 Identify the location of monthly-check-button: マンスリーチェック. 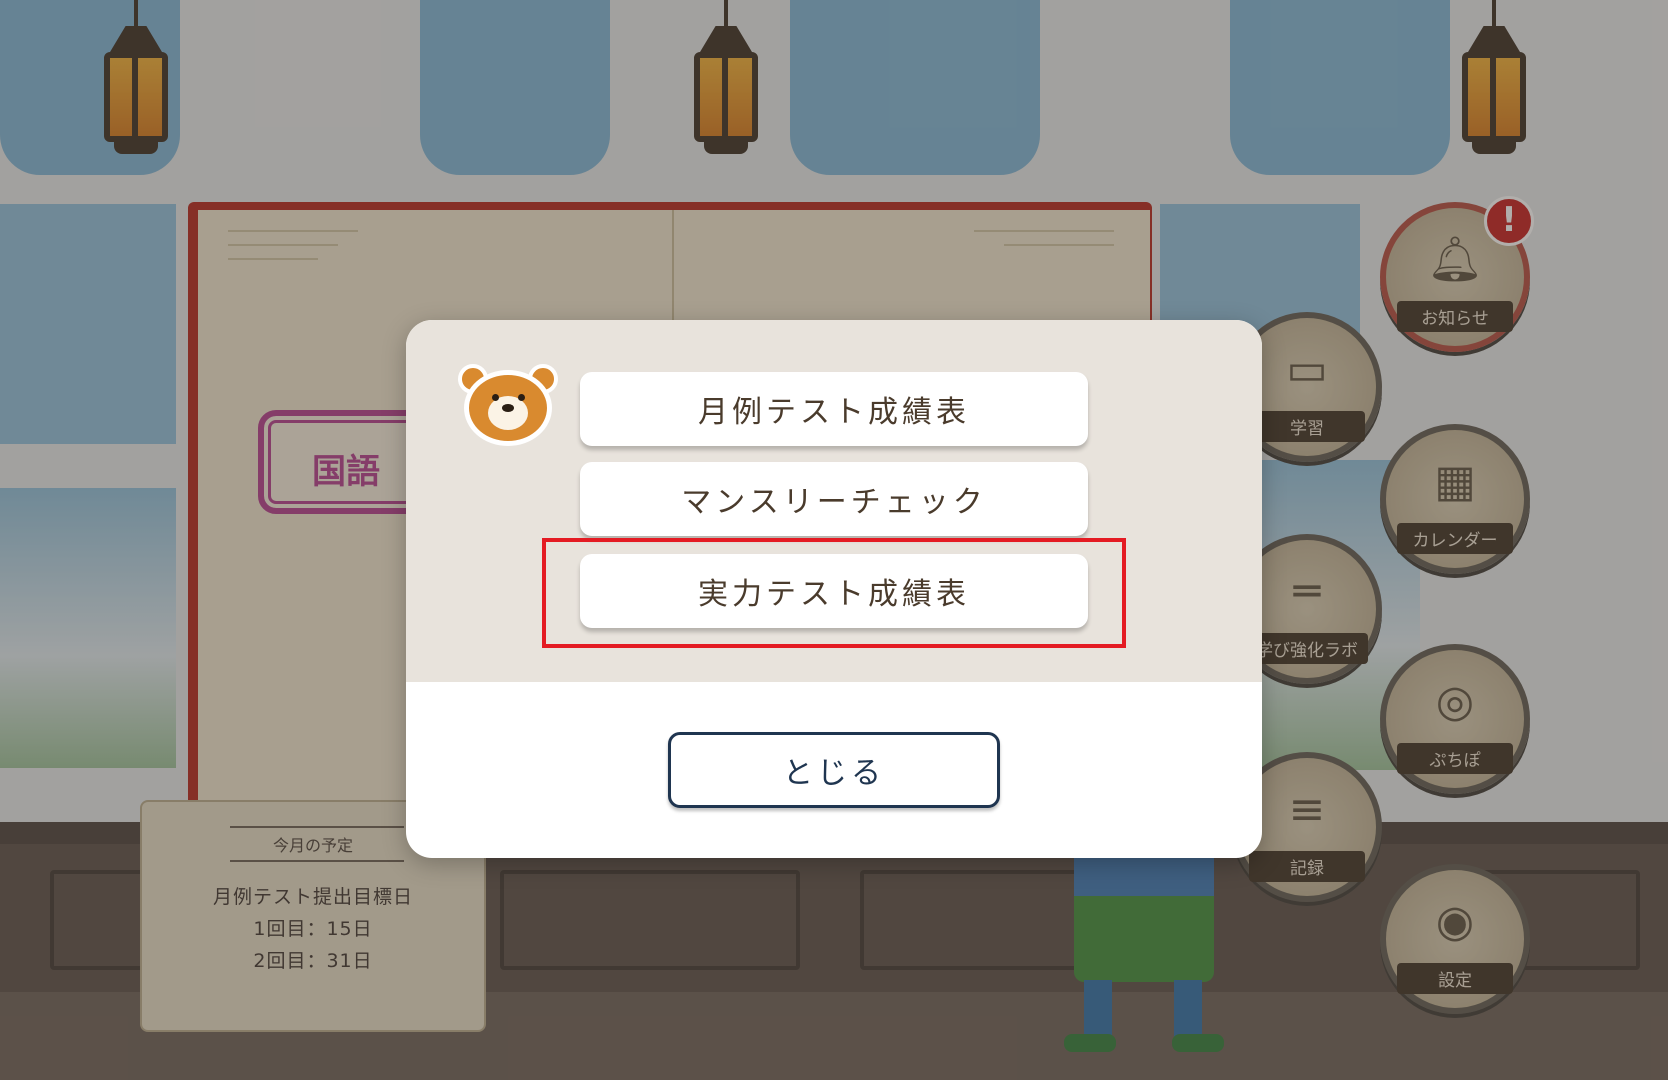
(834, 499).